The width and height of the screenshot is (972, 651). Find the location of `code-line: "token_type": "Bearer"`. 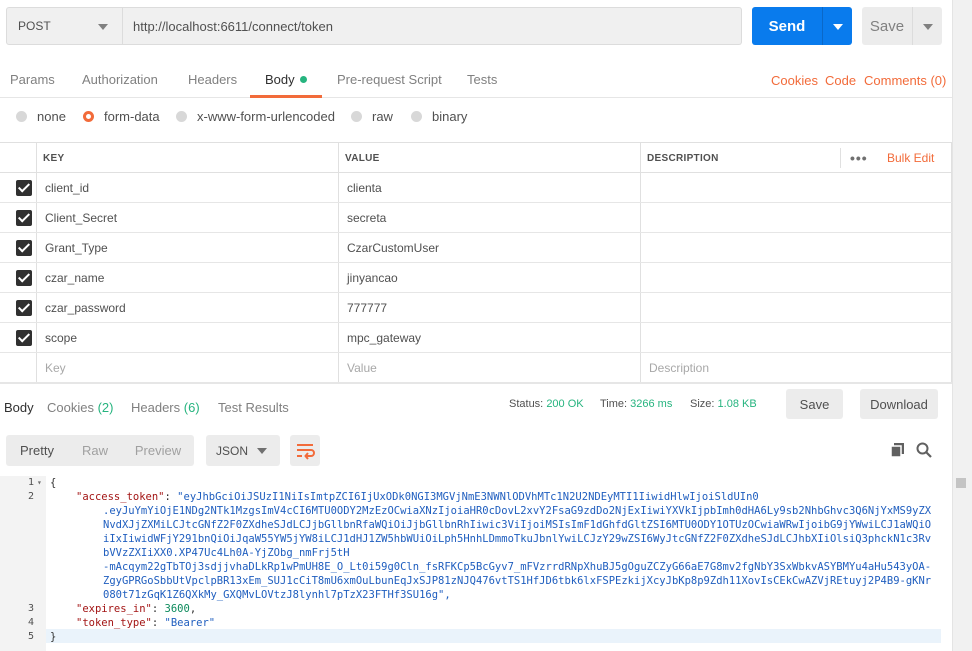

code-line: "token_type": "Bearer" is located at coordinates (146, 623).